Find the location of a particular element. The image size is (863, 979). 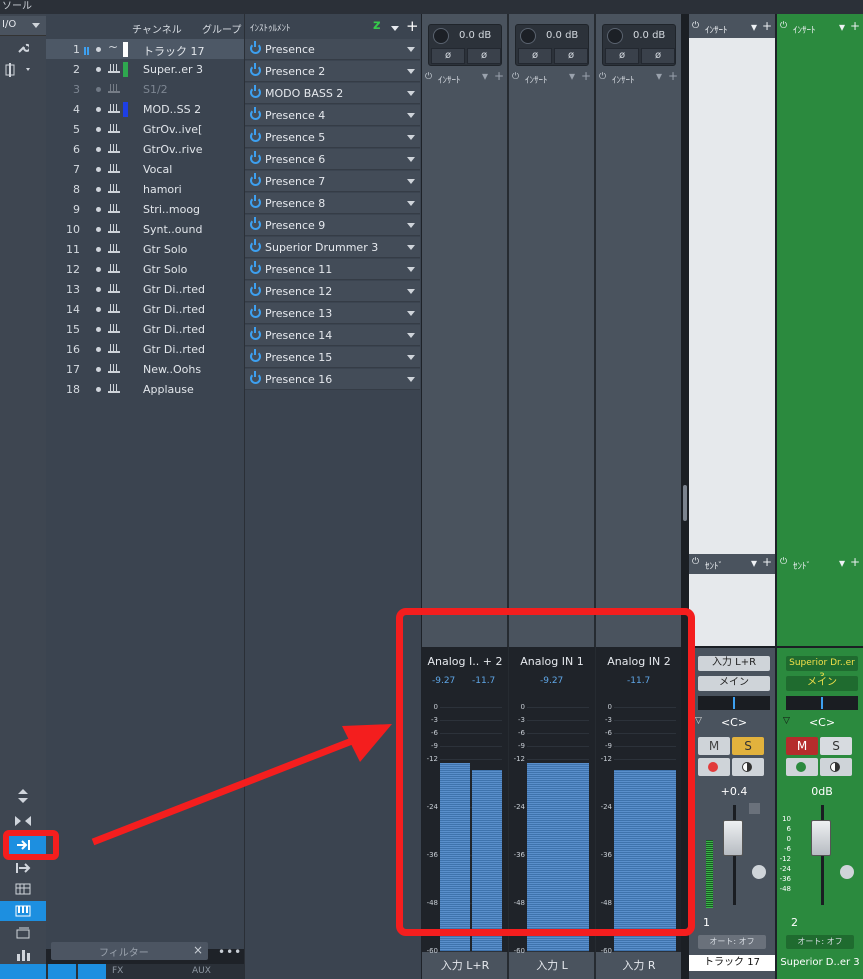

instrument-row: Presence 5 is located at coordinates (332, 137).